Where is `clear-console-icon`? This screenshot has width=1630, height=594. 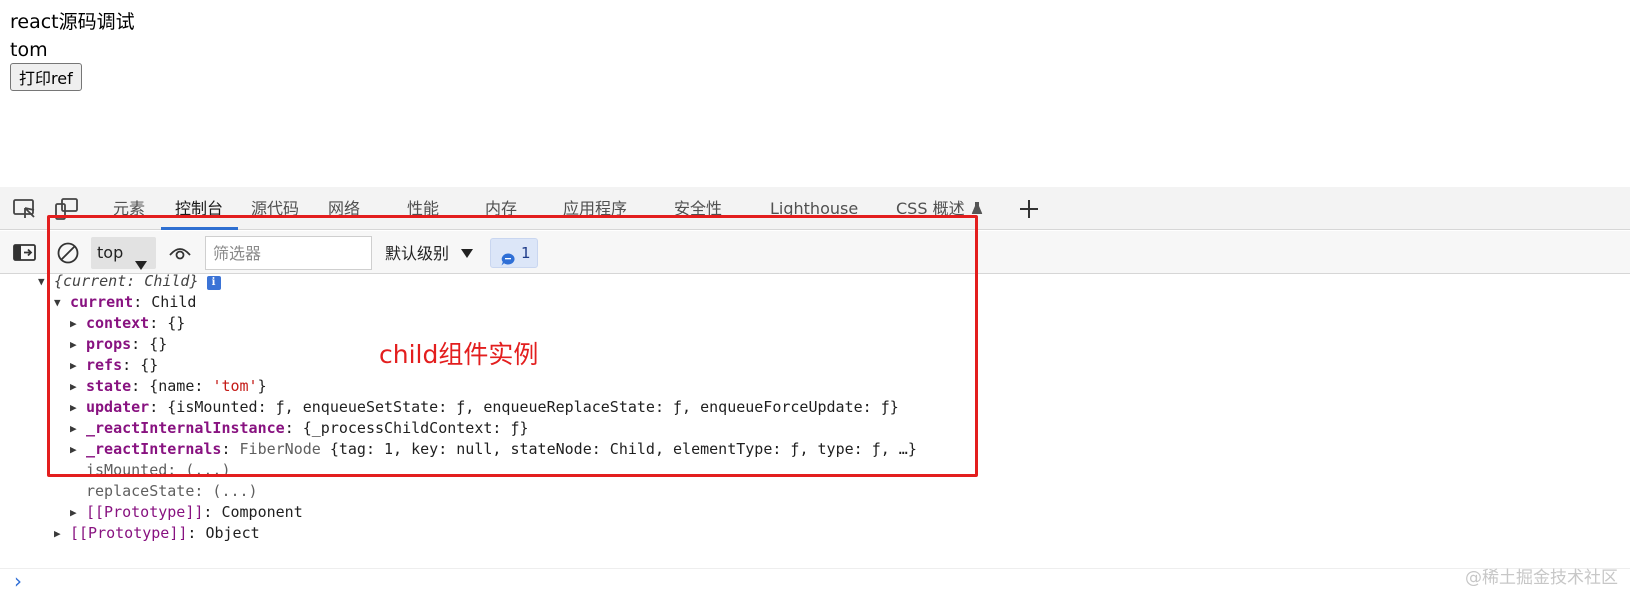
clear-console-icon is located at coordinates (69, 253).